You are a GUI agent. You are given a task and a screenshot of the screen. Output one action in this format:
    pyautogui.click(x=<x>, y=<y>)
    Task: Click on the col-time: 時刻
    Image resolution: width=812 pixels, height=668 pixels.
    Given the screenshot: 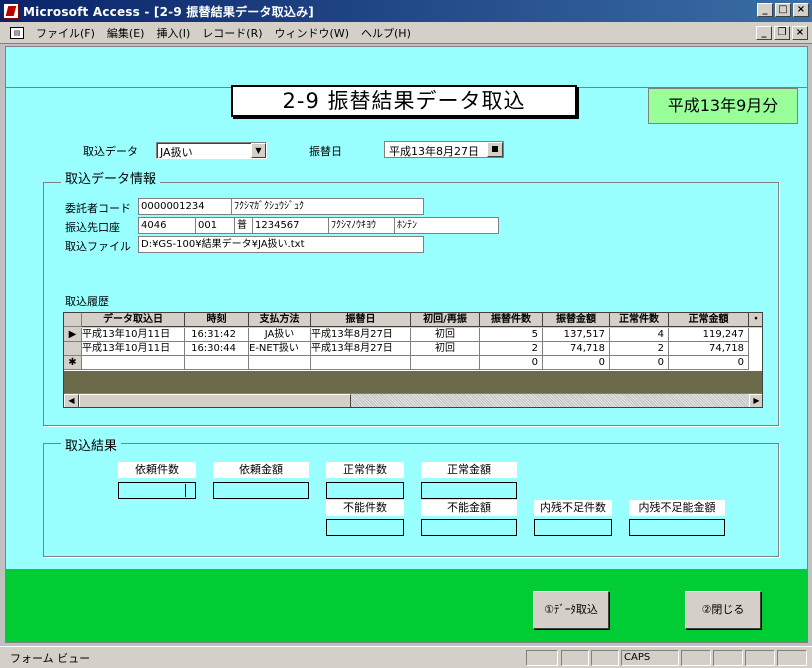 What is the action you would take?
    pyautogui.click(x=217, y=320)
    